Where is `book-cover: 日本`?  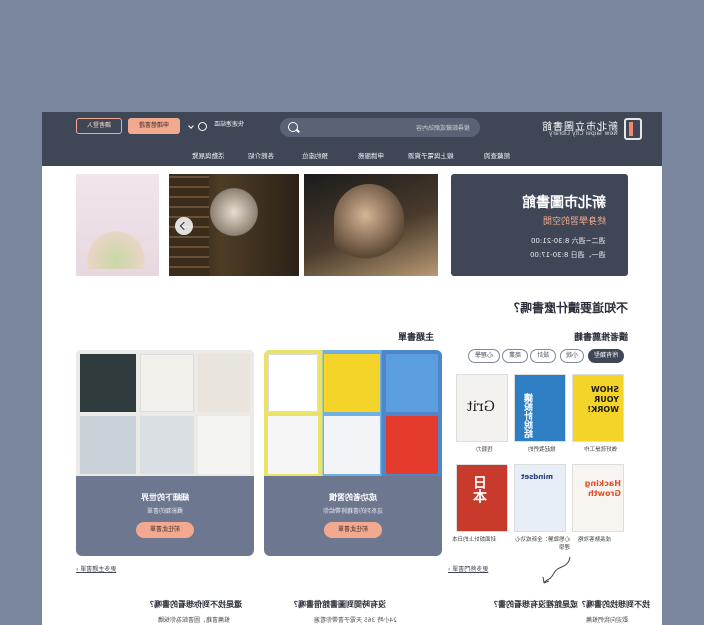
book-cover: 日本 is located at coordinates (482, 498).